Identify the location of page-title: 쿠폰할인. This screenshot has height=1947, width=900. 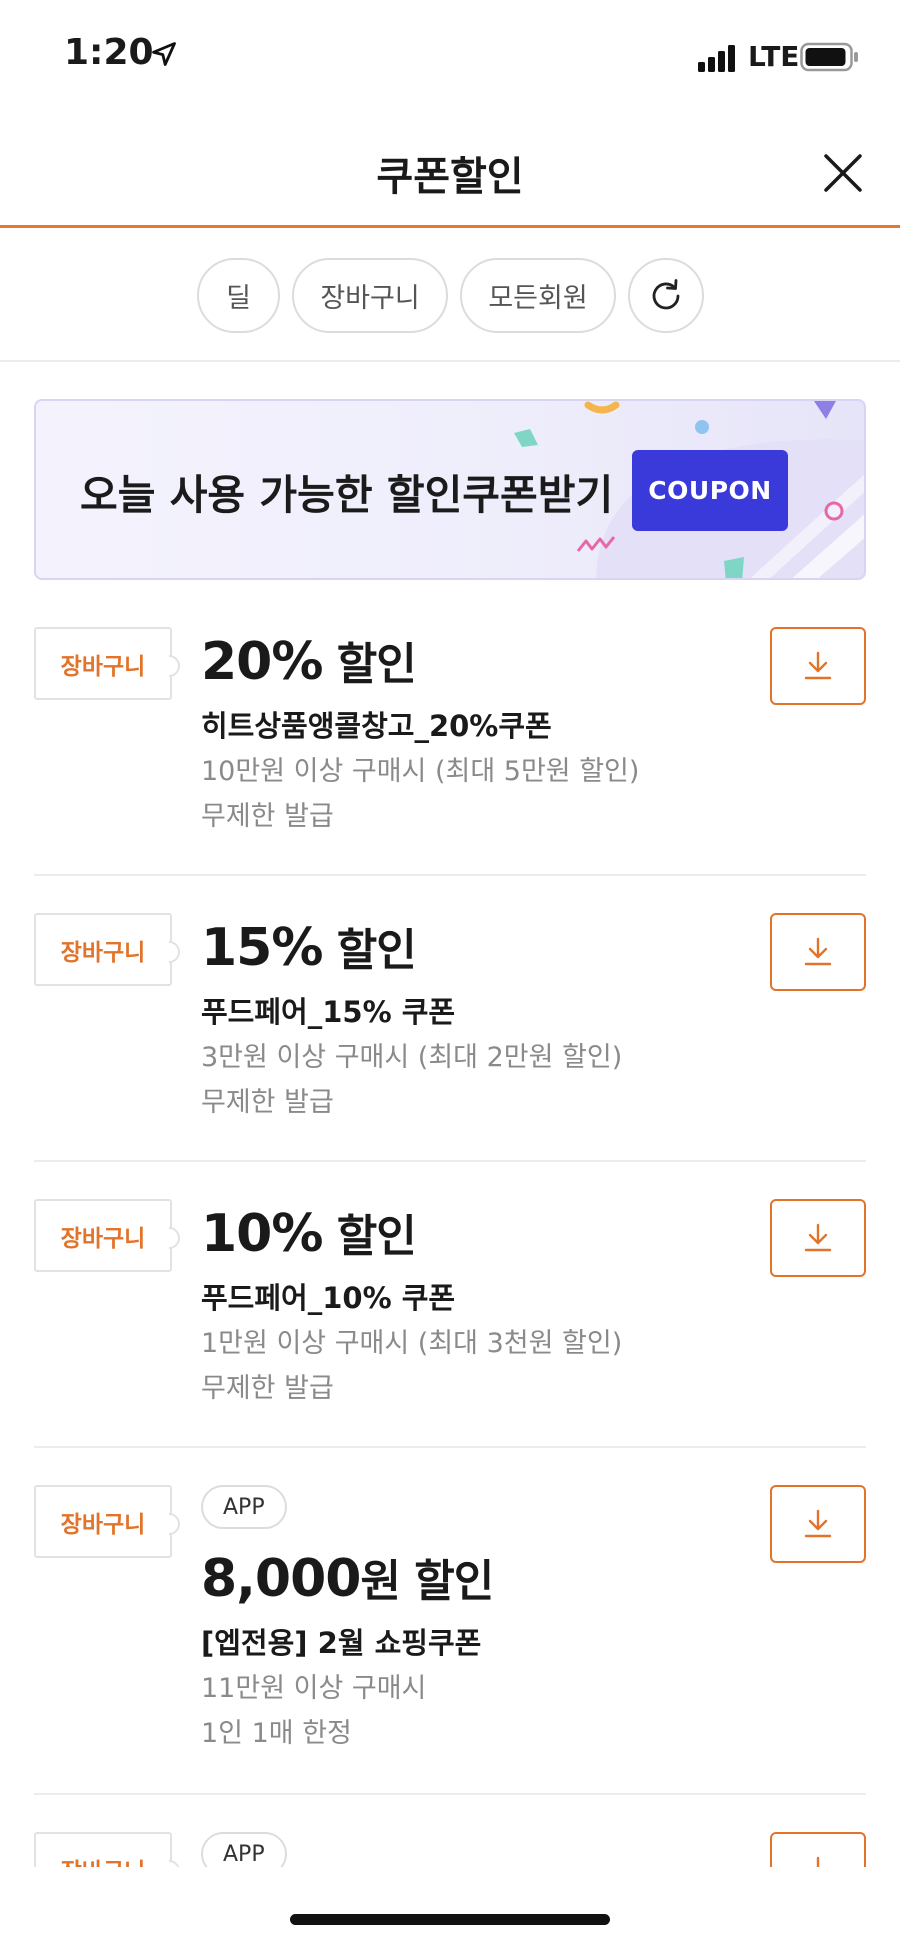
(450, 177).